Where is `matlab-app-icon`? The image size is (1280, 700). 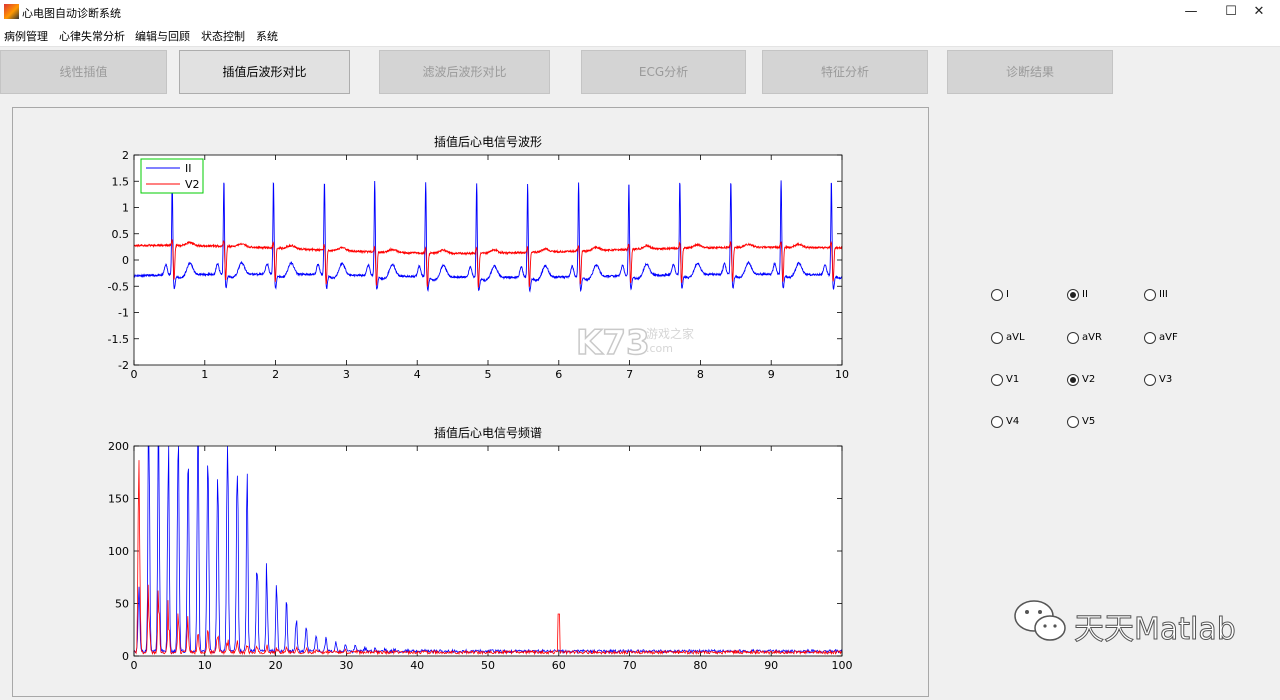
matlab-app-icon is located at coordinates (11, 11).